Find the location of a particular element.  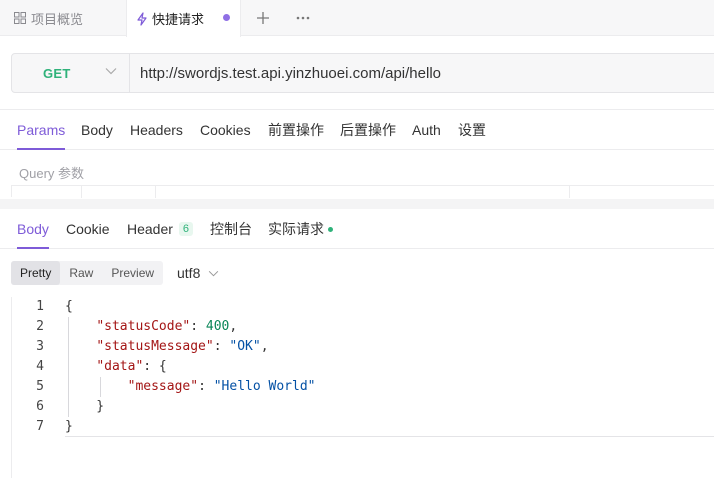

code-line: 7 } is located at coordinates (363, 427).